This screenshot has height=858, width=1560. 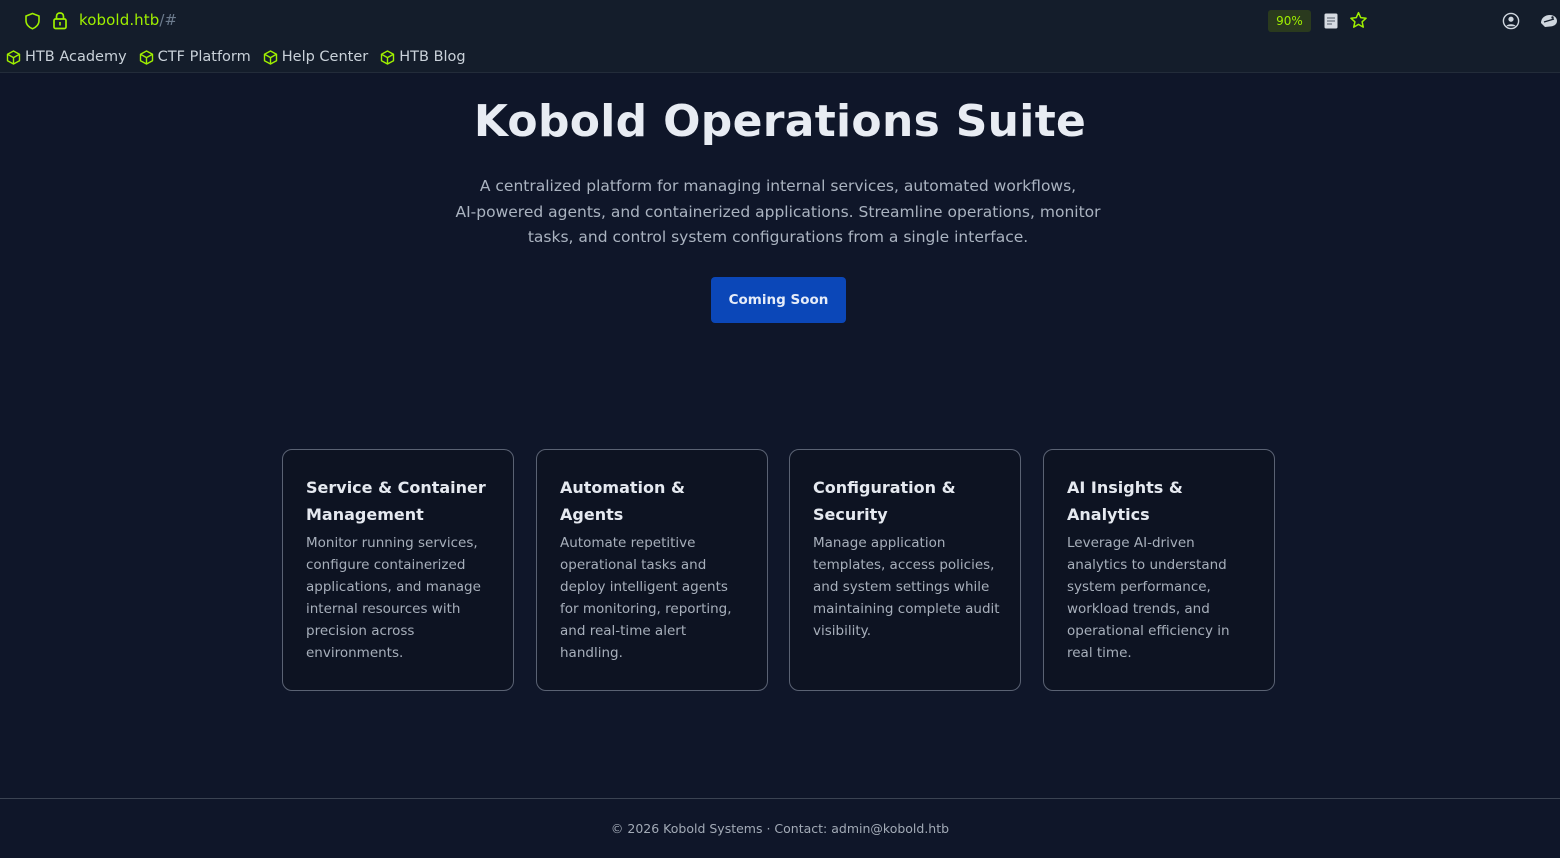 What do you see at coordinates (168, 20) in the screenshot?
I see `url-path: /#` at bounding box center [168, 20].